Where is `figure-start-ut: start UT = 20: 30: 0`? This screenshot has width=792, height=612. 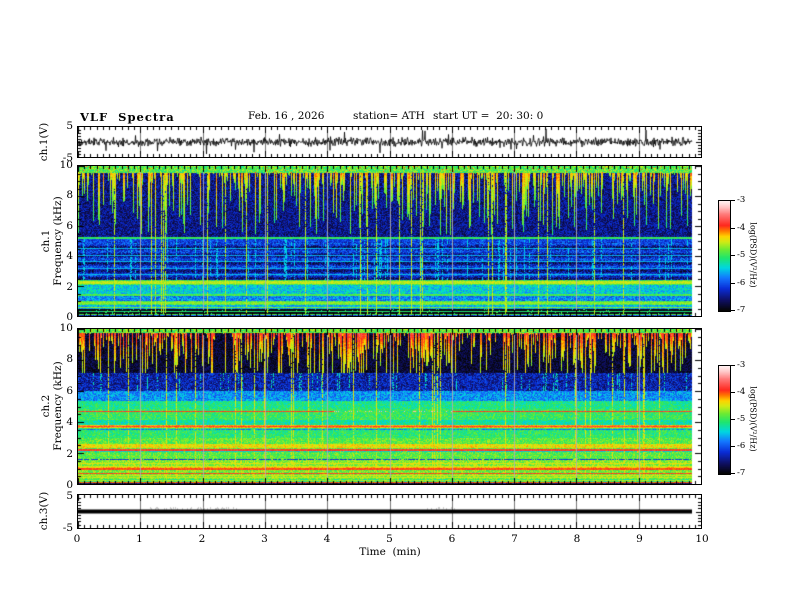 figure-start-ut: start UT = 20: 30: 0 is located at coordinates (488, 116).